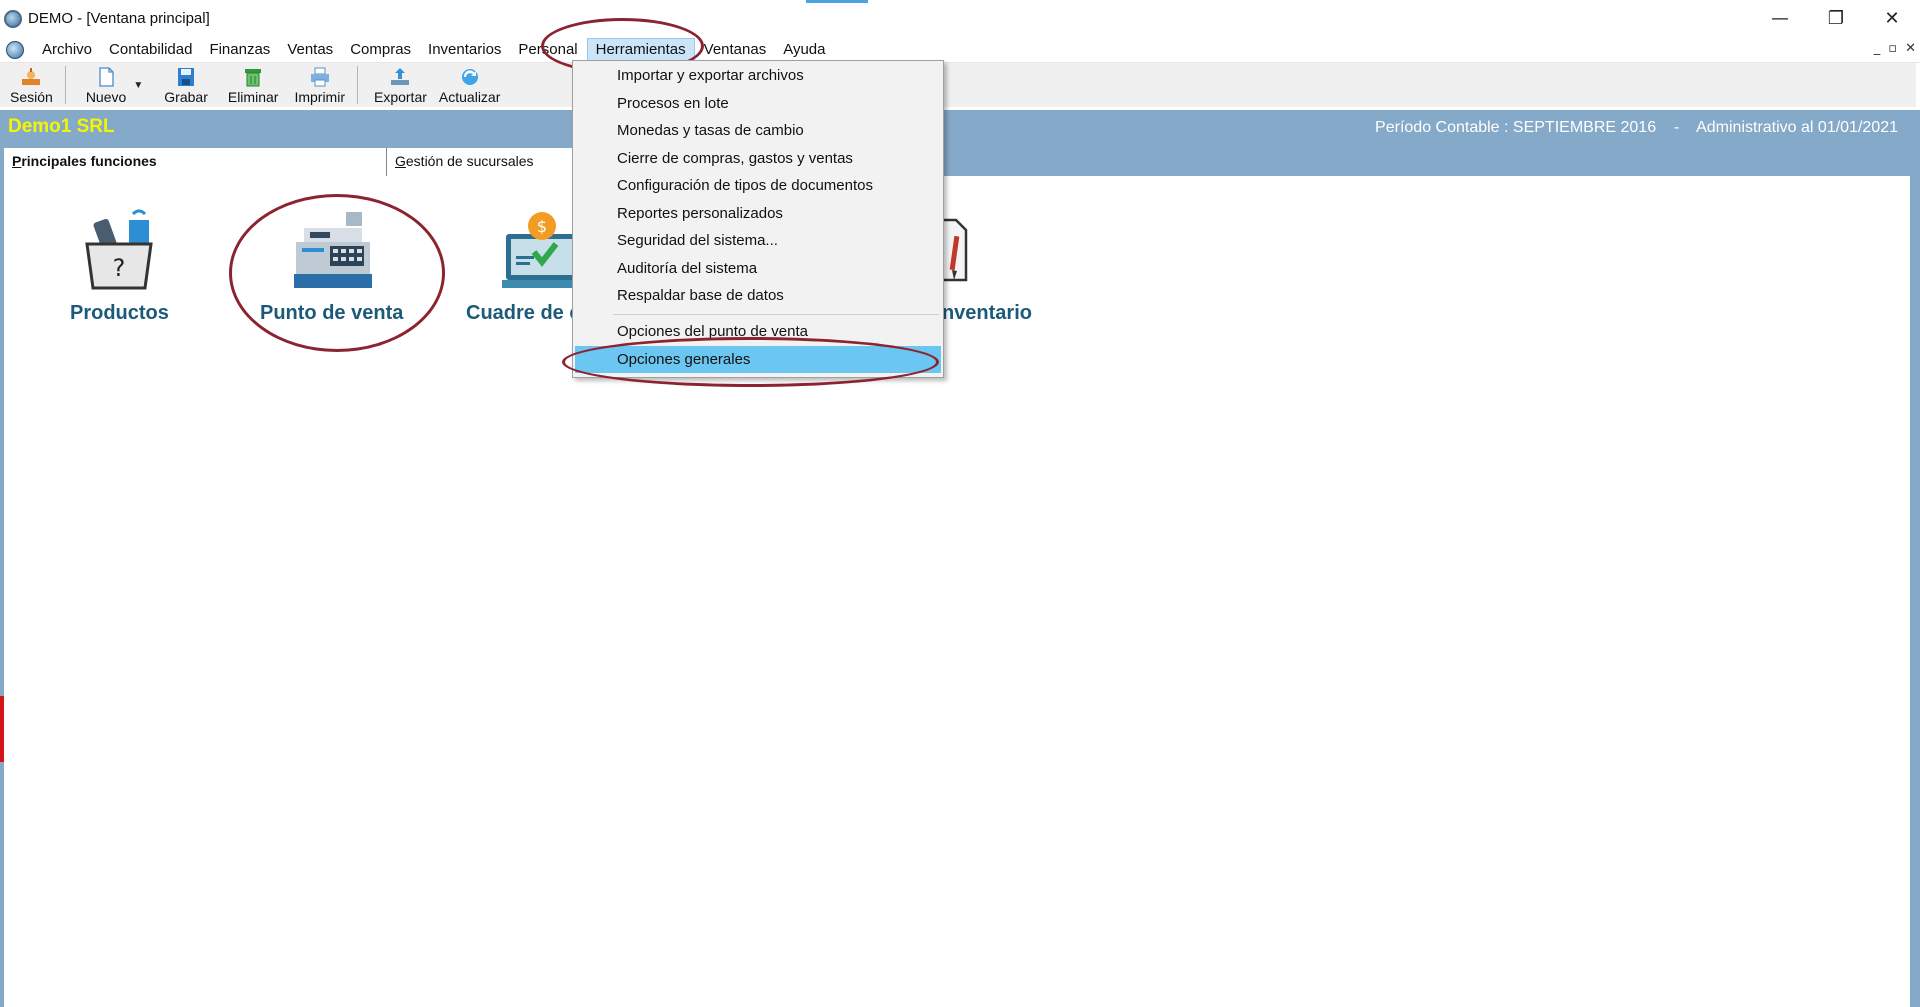 The width and height of the screenshot is (1920, 1007). I want to click on title-bar: DEMO - [Ventana principal] — ❐ ✕, so click(960, 18).